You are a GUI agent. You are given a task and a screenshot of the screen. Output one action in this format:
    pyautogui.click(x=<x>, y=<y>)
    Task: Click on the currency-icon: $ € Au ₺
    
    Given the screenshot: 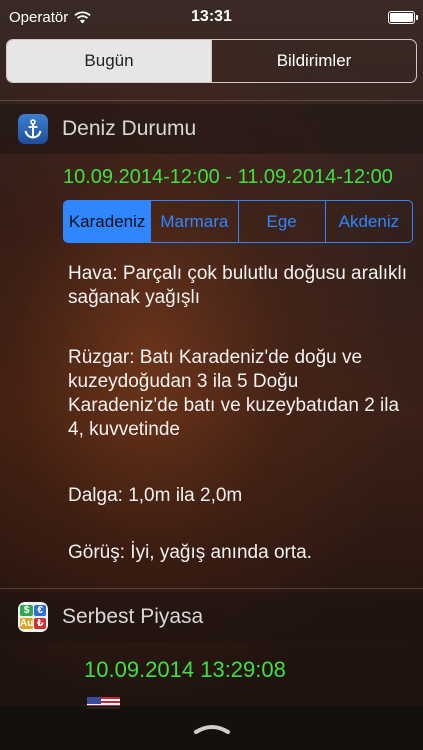 What is the action you would take?
    pyautogui.click(x=33, y=617)
    